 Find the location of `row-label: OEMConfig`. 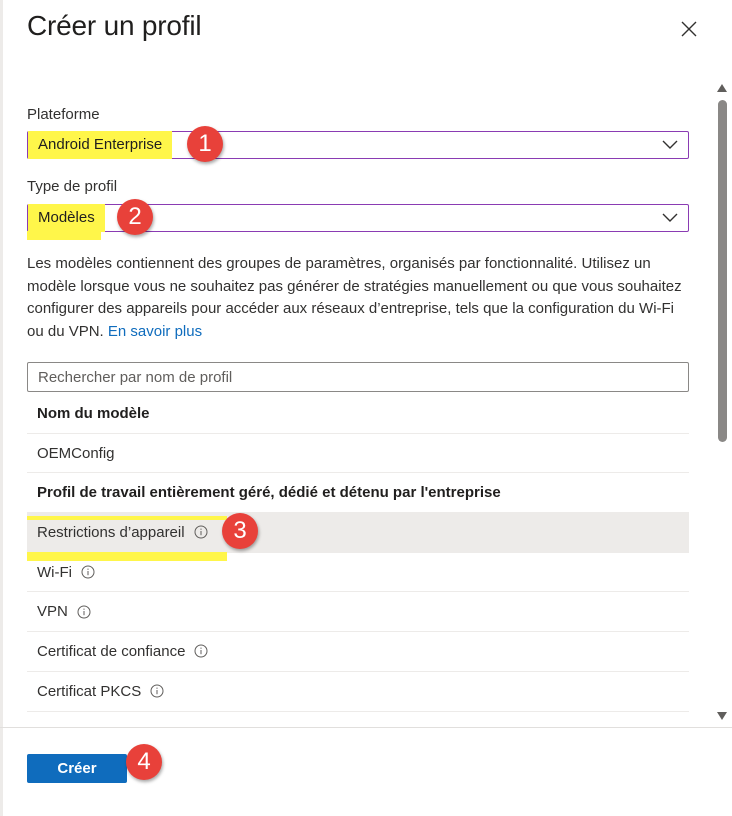

row-label: OEMConfig is located at coordinates (76, 453).